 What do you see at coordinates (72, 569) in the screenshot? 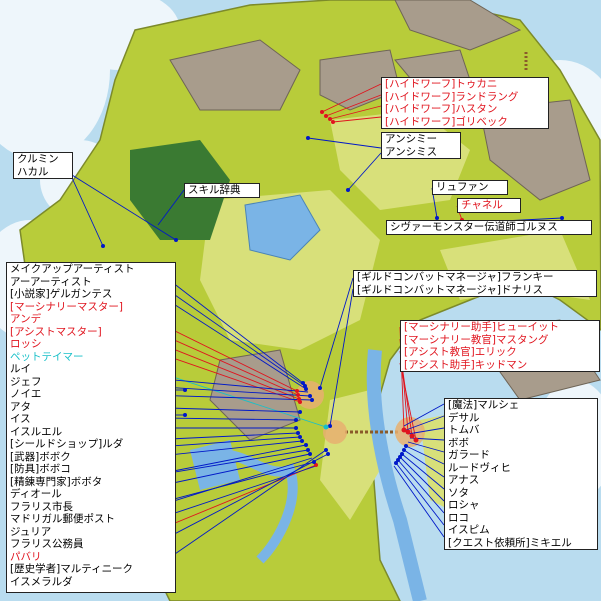
I see `npc-label: [歴史学者]マルティニーク` at bounding box center [72, 569].